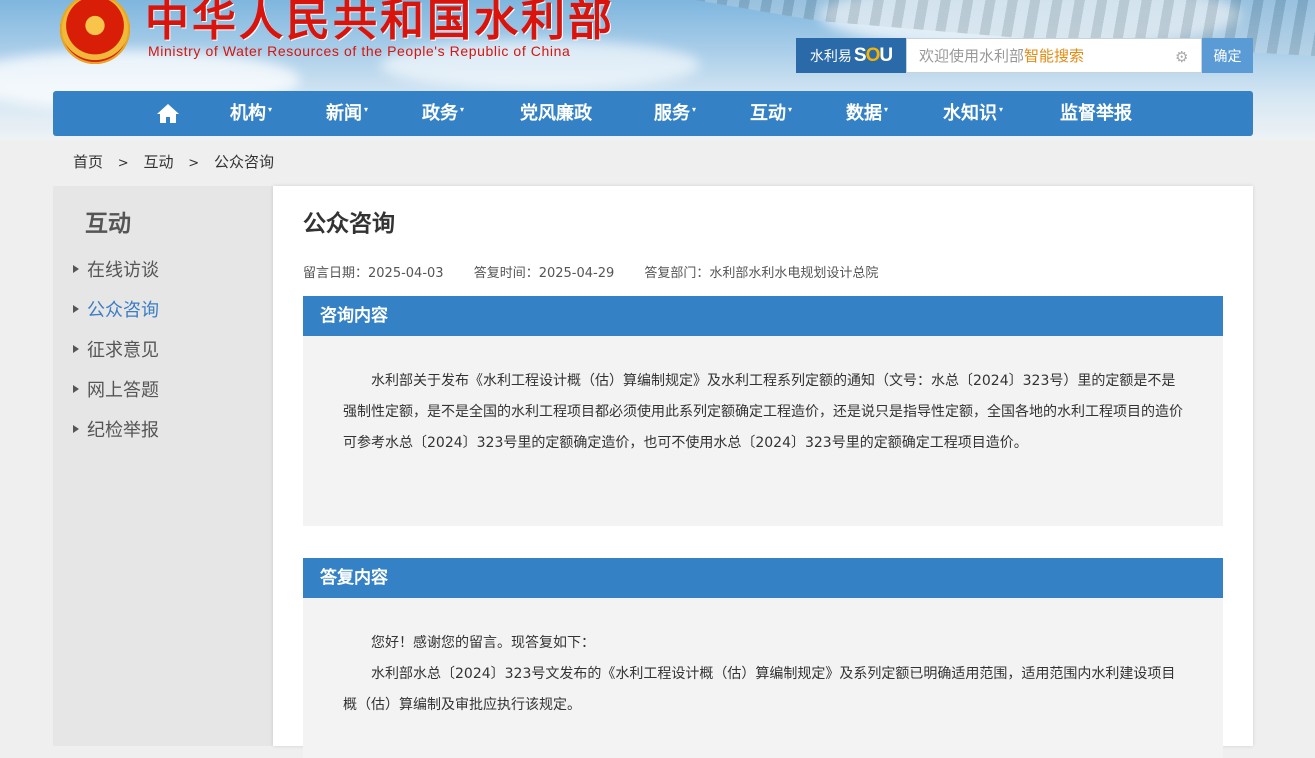  Describe the element at coordinates (1227, 55) in the screenshot. I see `search-submit-button: 确定` at that location.